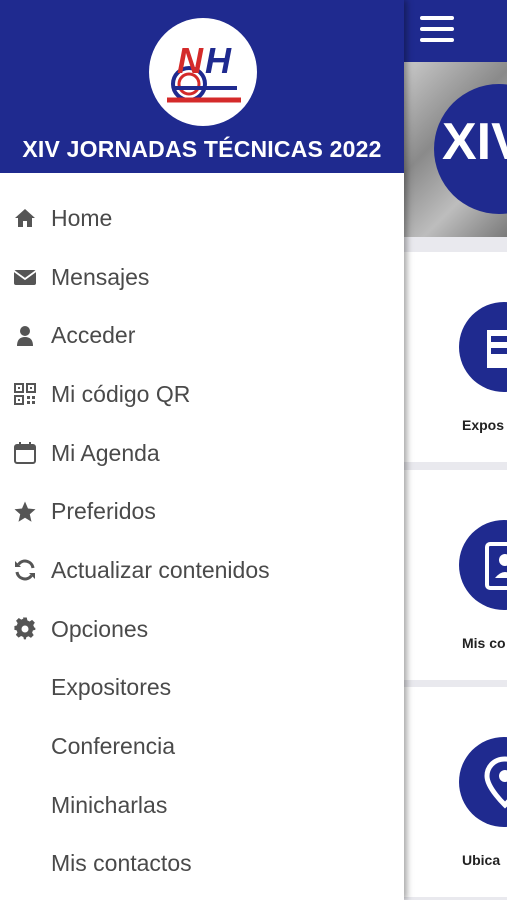 The image size is (507, 900). I want to click on star-icon, so click(25, 512).